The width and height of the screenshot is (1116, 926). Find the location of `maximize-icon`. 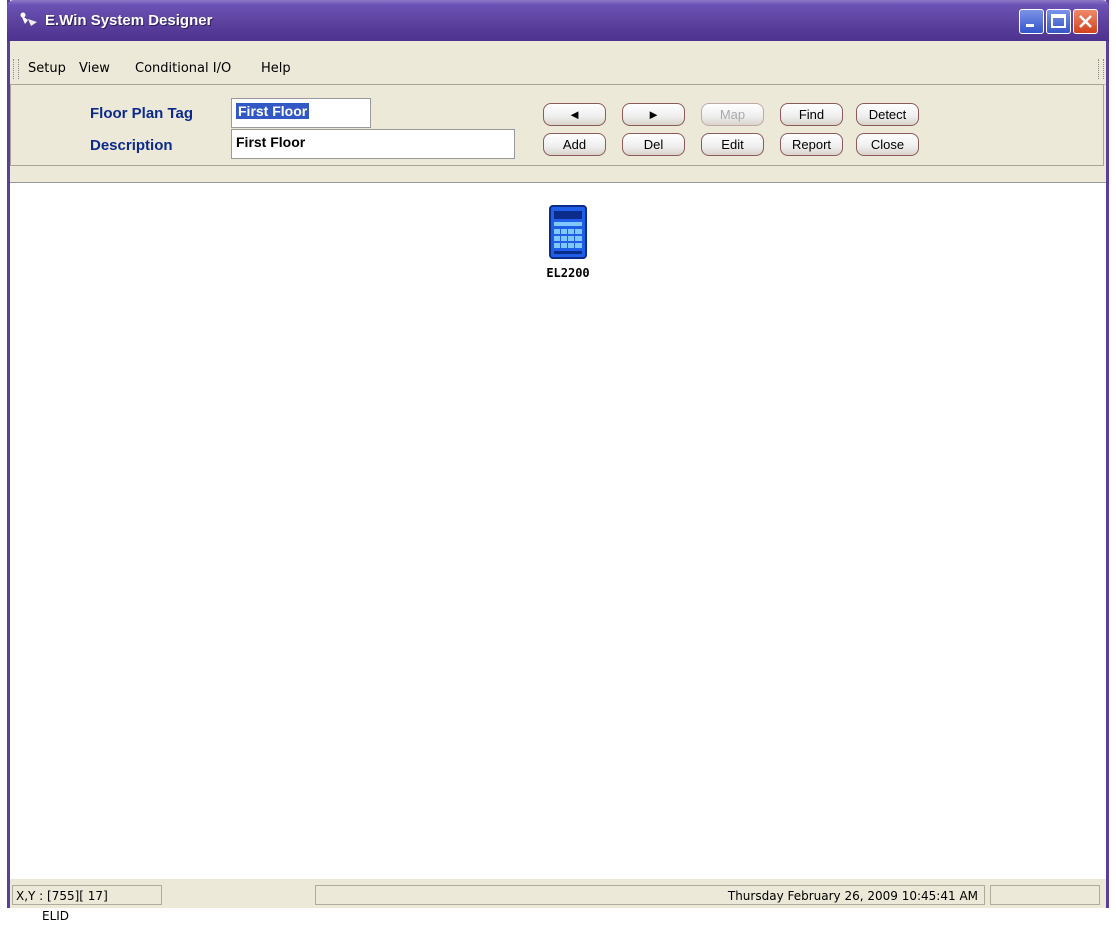

maximize-icon is located at coordinates (1058, 21).